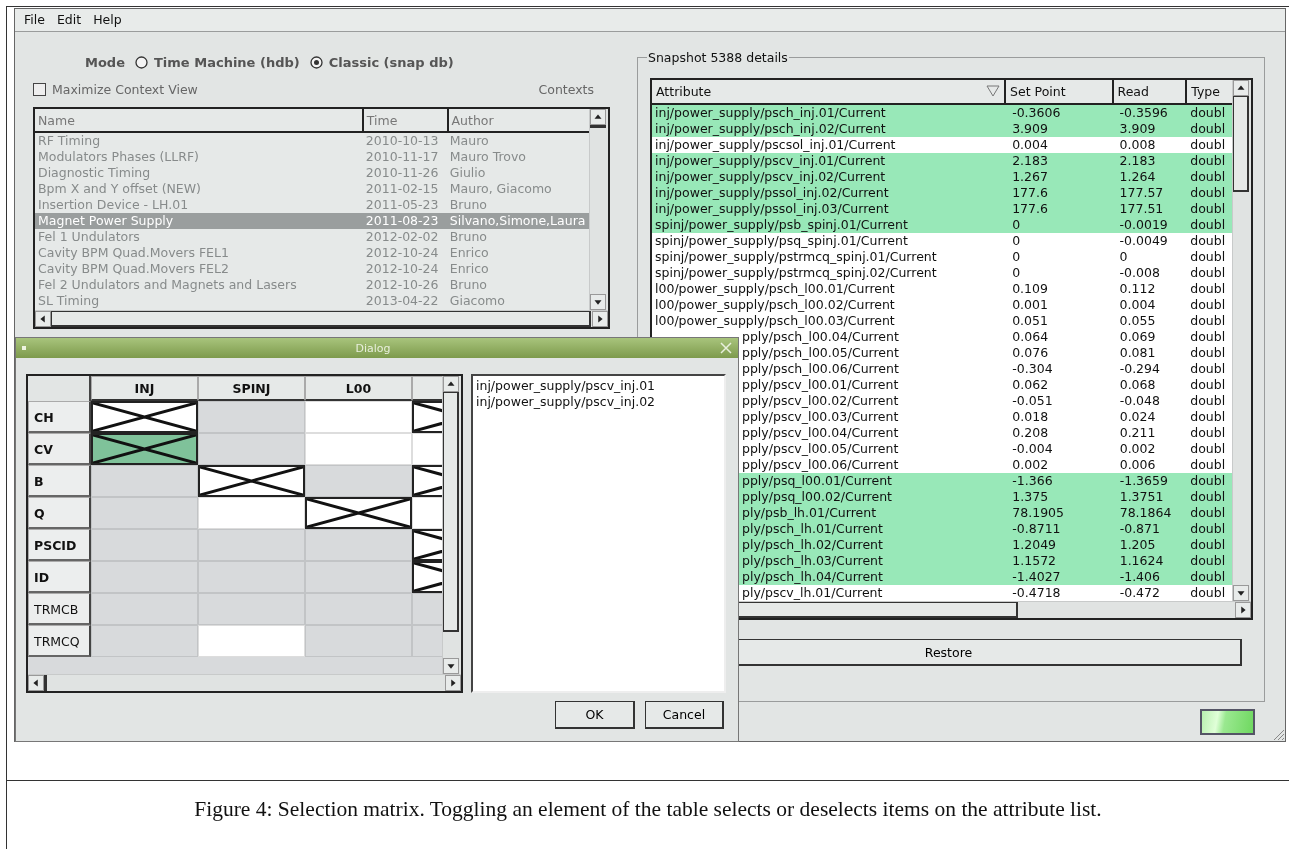 The height and width of the screenshot is (849, 1289). What do you see at coordinates (648, 809) in the screenshot?
I see `figure-caption: Figure 4: Selection matrix. Toggling an element of the table selects or deselects items on the attribute list.` at bounding box center [648, 809].